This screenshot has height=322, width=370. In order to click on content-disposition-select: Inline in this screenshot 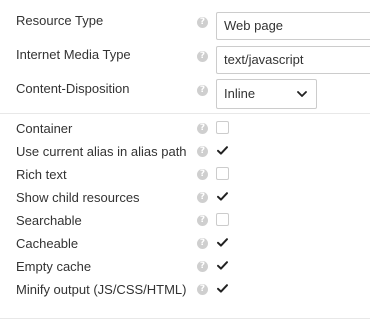, I will do `click(266, 94)`.